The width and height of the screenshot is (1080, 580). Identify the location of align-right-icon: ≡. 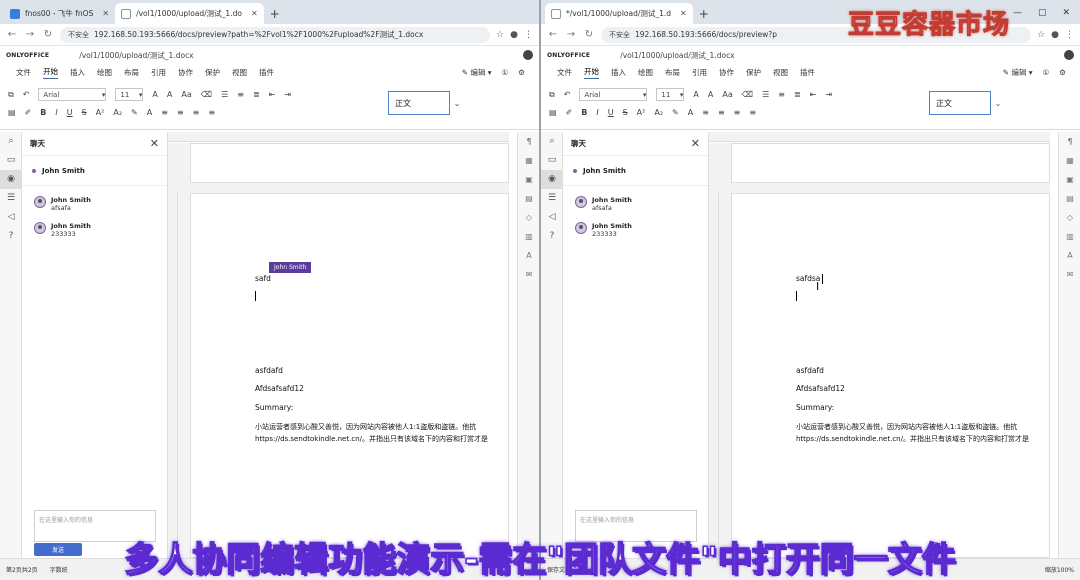
(196, 112).